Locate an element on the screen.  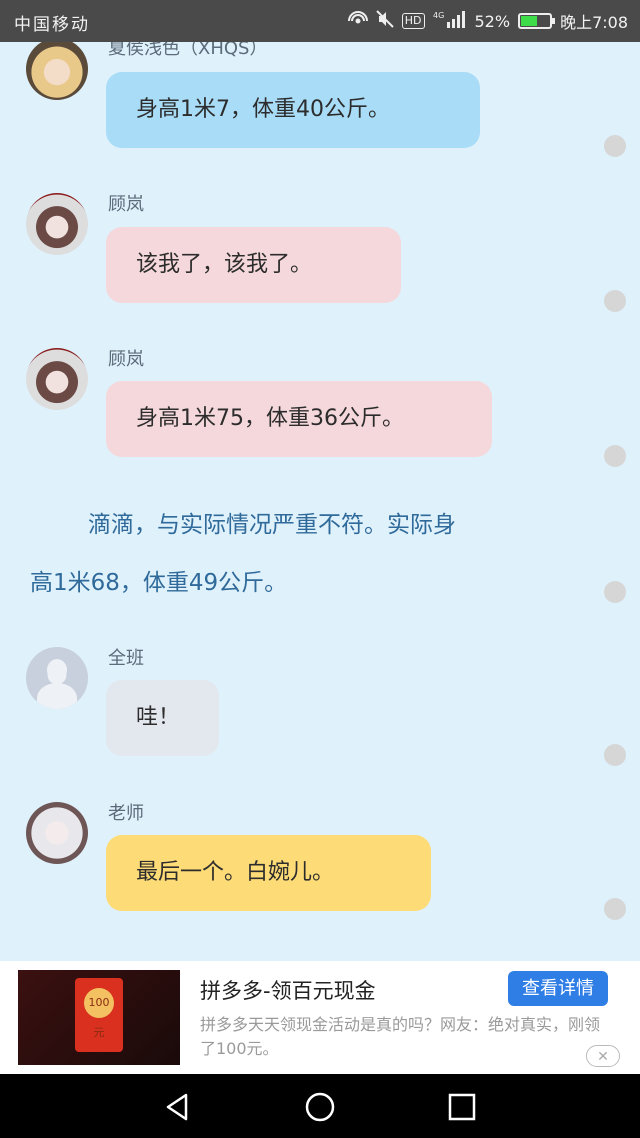
message-bubble: 哇！ is located at coordinates (162, 718).